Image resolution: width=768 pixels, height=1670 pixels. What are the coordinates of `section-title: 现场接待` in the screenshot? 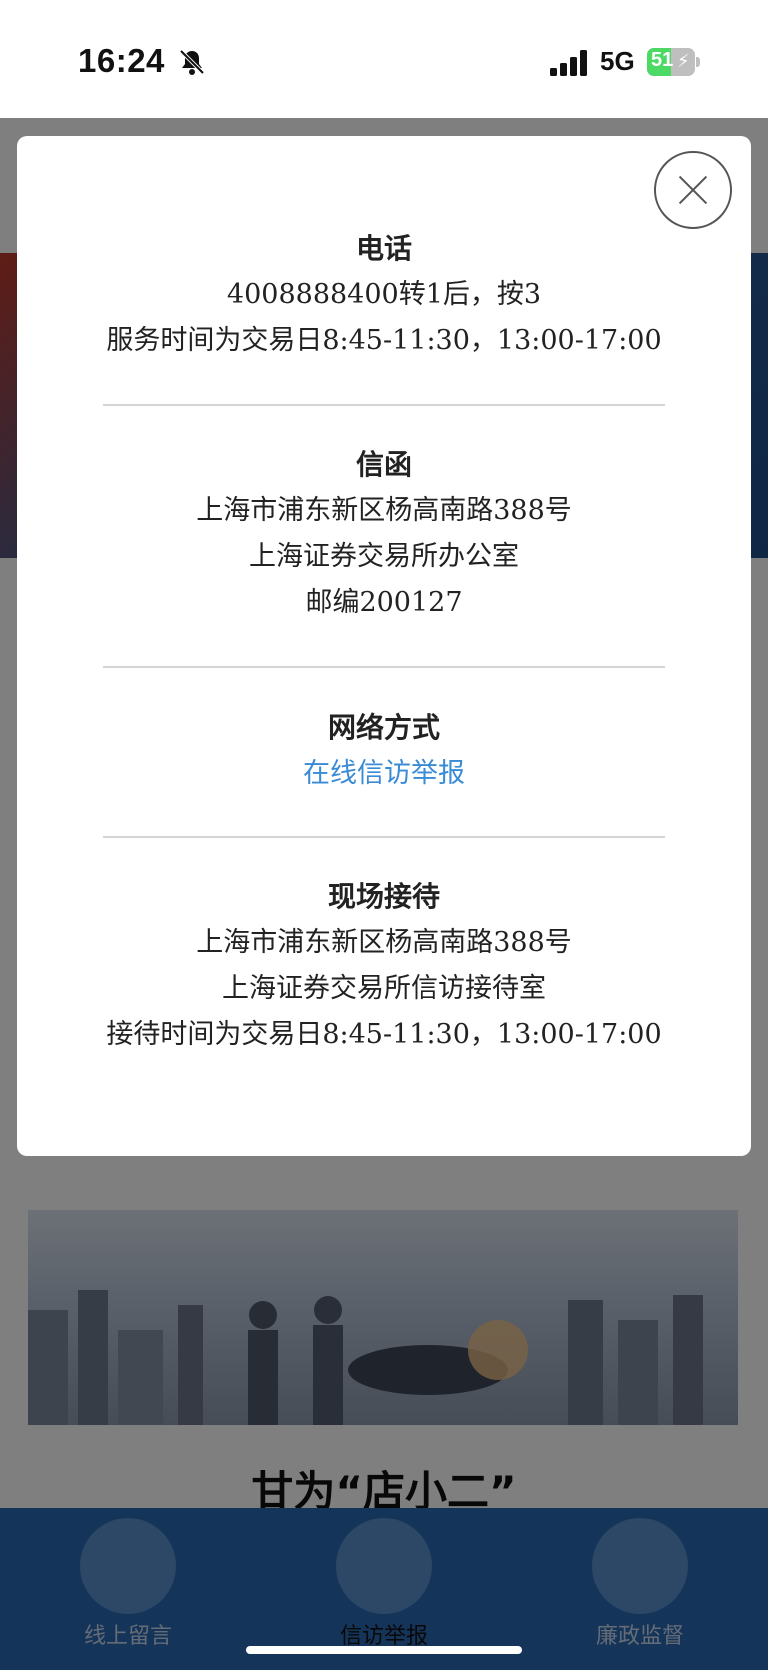 It's located at (383, 896).